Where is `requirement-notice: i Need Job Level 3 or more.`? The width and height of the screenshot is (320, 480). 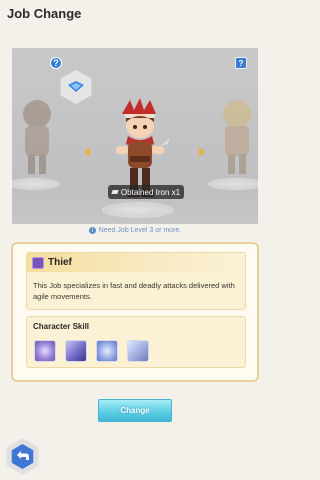
requirement-notice: i Need Job Level 3 or more. is located at coordinates (135, 230).